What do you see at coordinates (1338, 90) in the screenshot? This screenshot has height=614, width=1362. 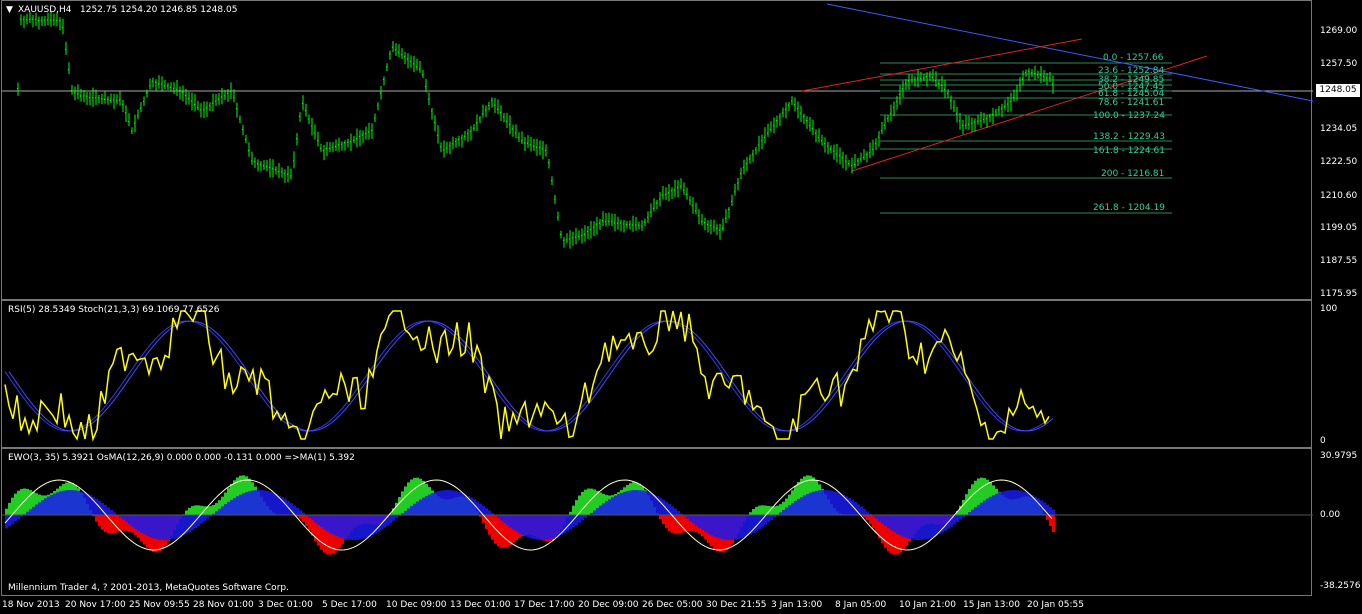 I see `current-price-marker: 1248.05` at bounding box center [1338, 90].